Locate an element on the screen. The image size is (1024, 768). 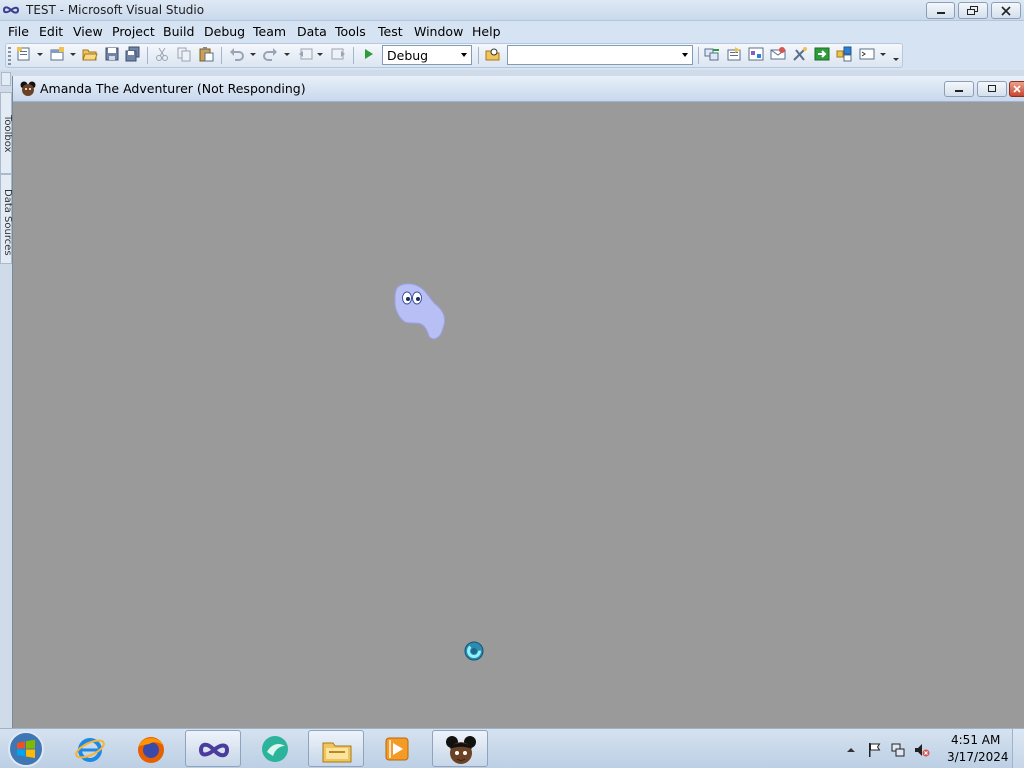
game-titlebar: Amanda The Adventurer (Not Responding) is located at coordinates (518, 89).